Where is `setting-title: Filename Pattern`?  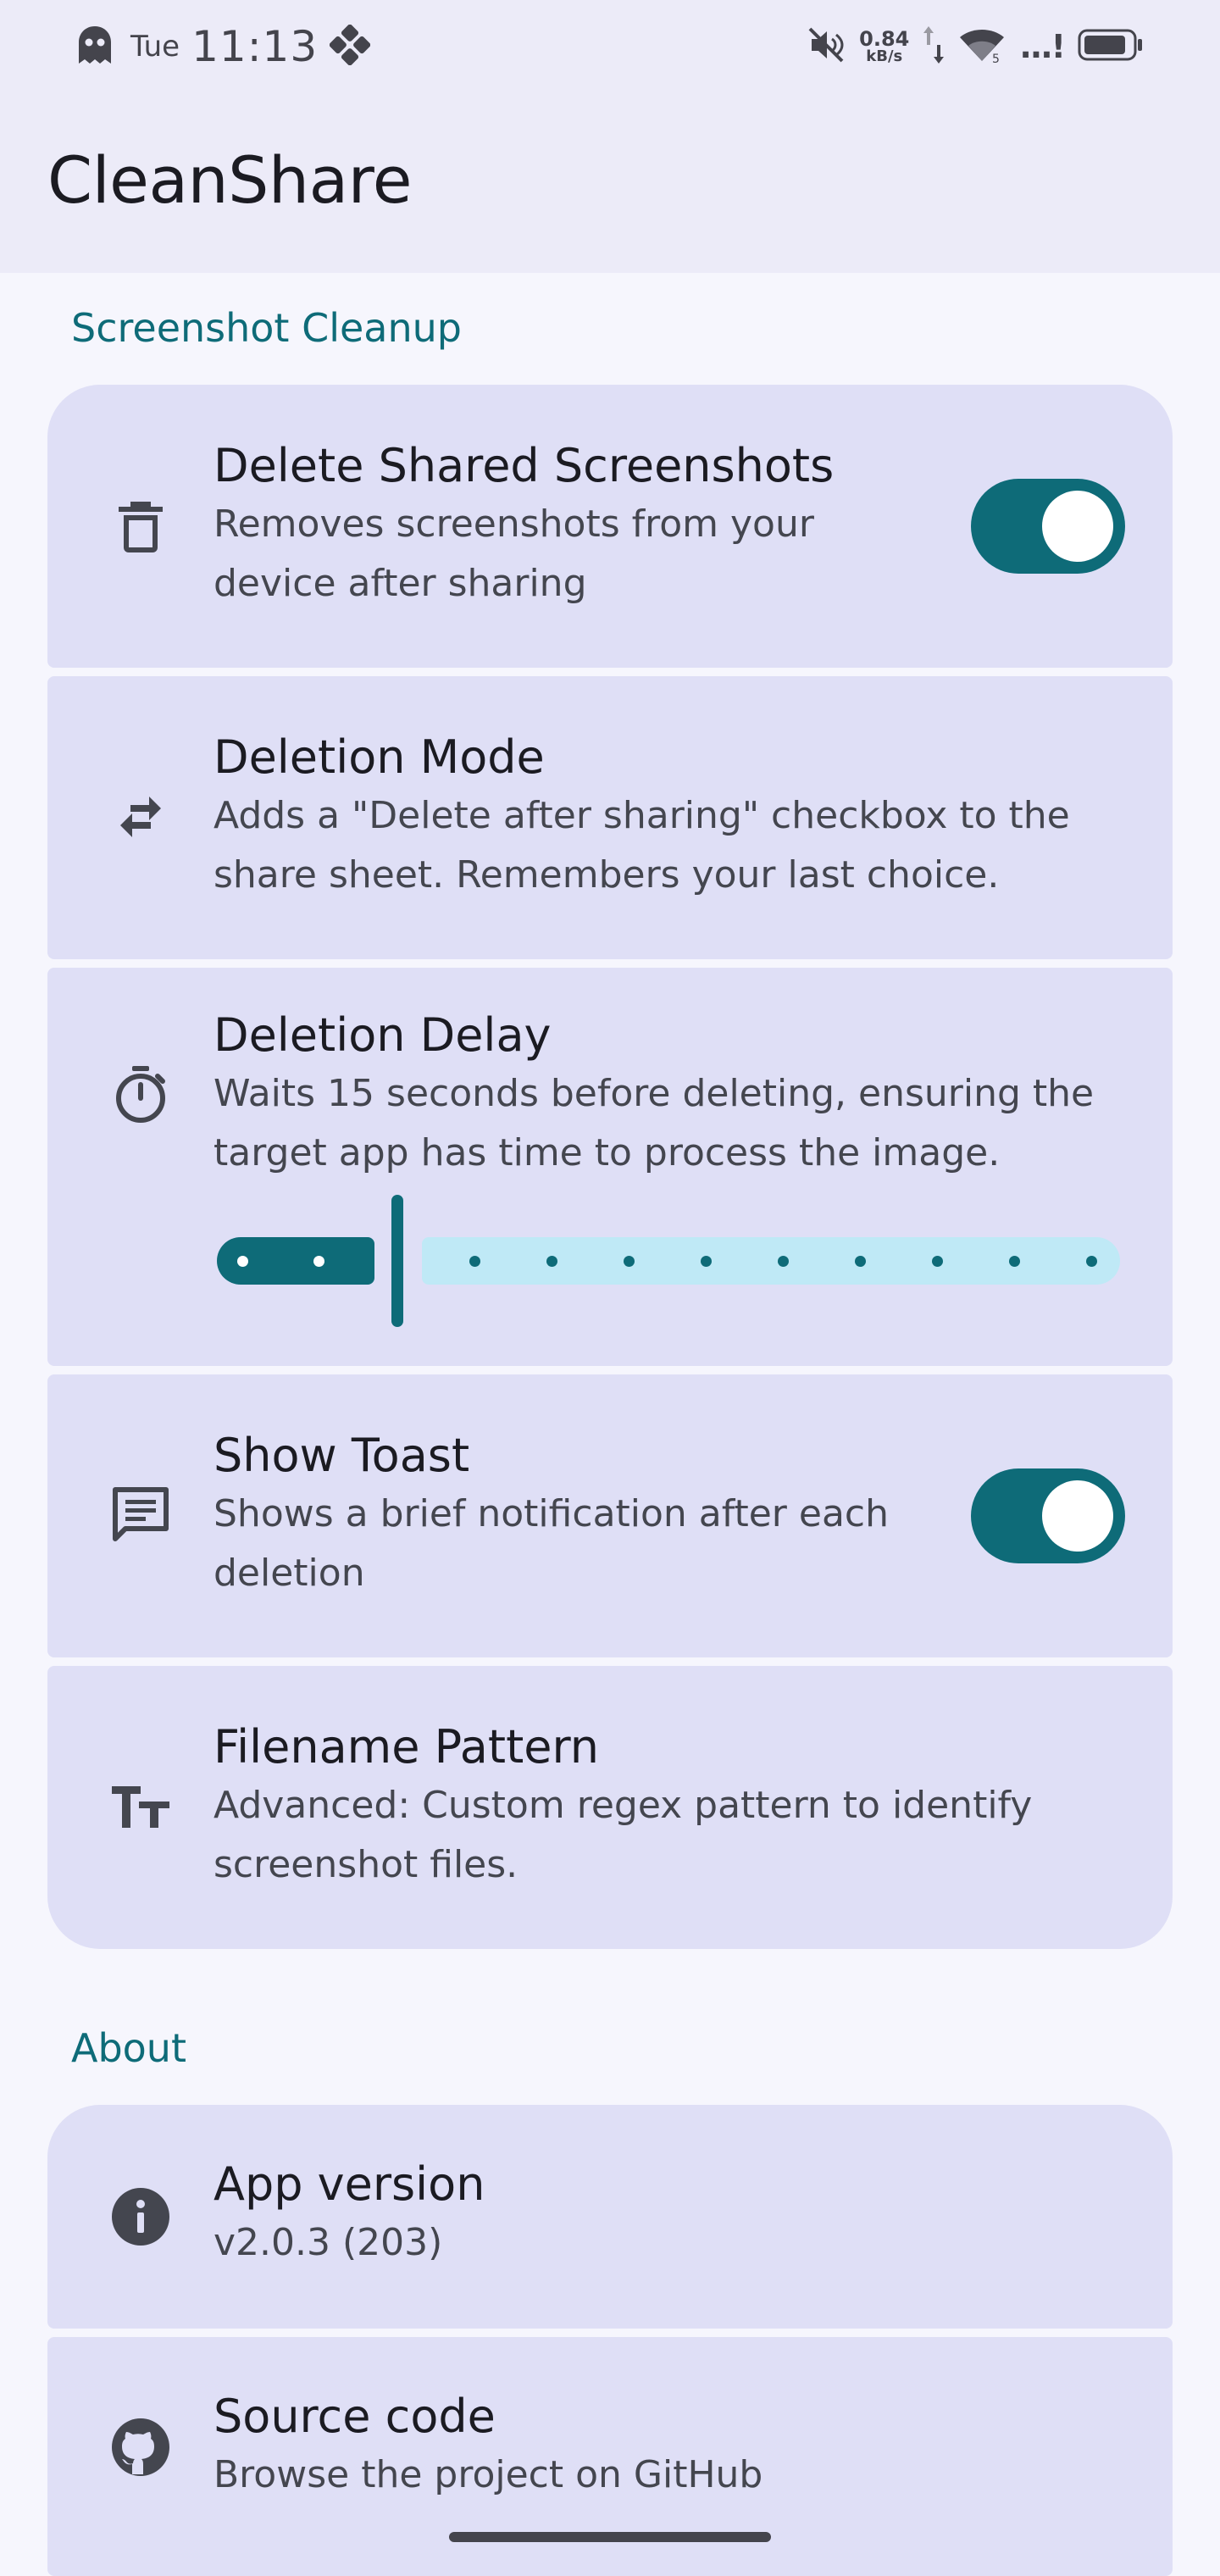
setting-title: Filename Pattern is located at coordinates (406, 1747).